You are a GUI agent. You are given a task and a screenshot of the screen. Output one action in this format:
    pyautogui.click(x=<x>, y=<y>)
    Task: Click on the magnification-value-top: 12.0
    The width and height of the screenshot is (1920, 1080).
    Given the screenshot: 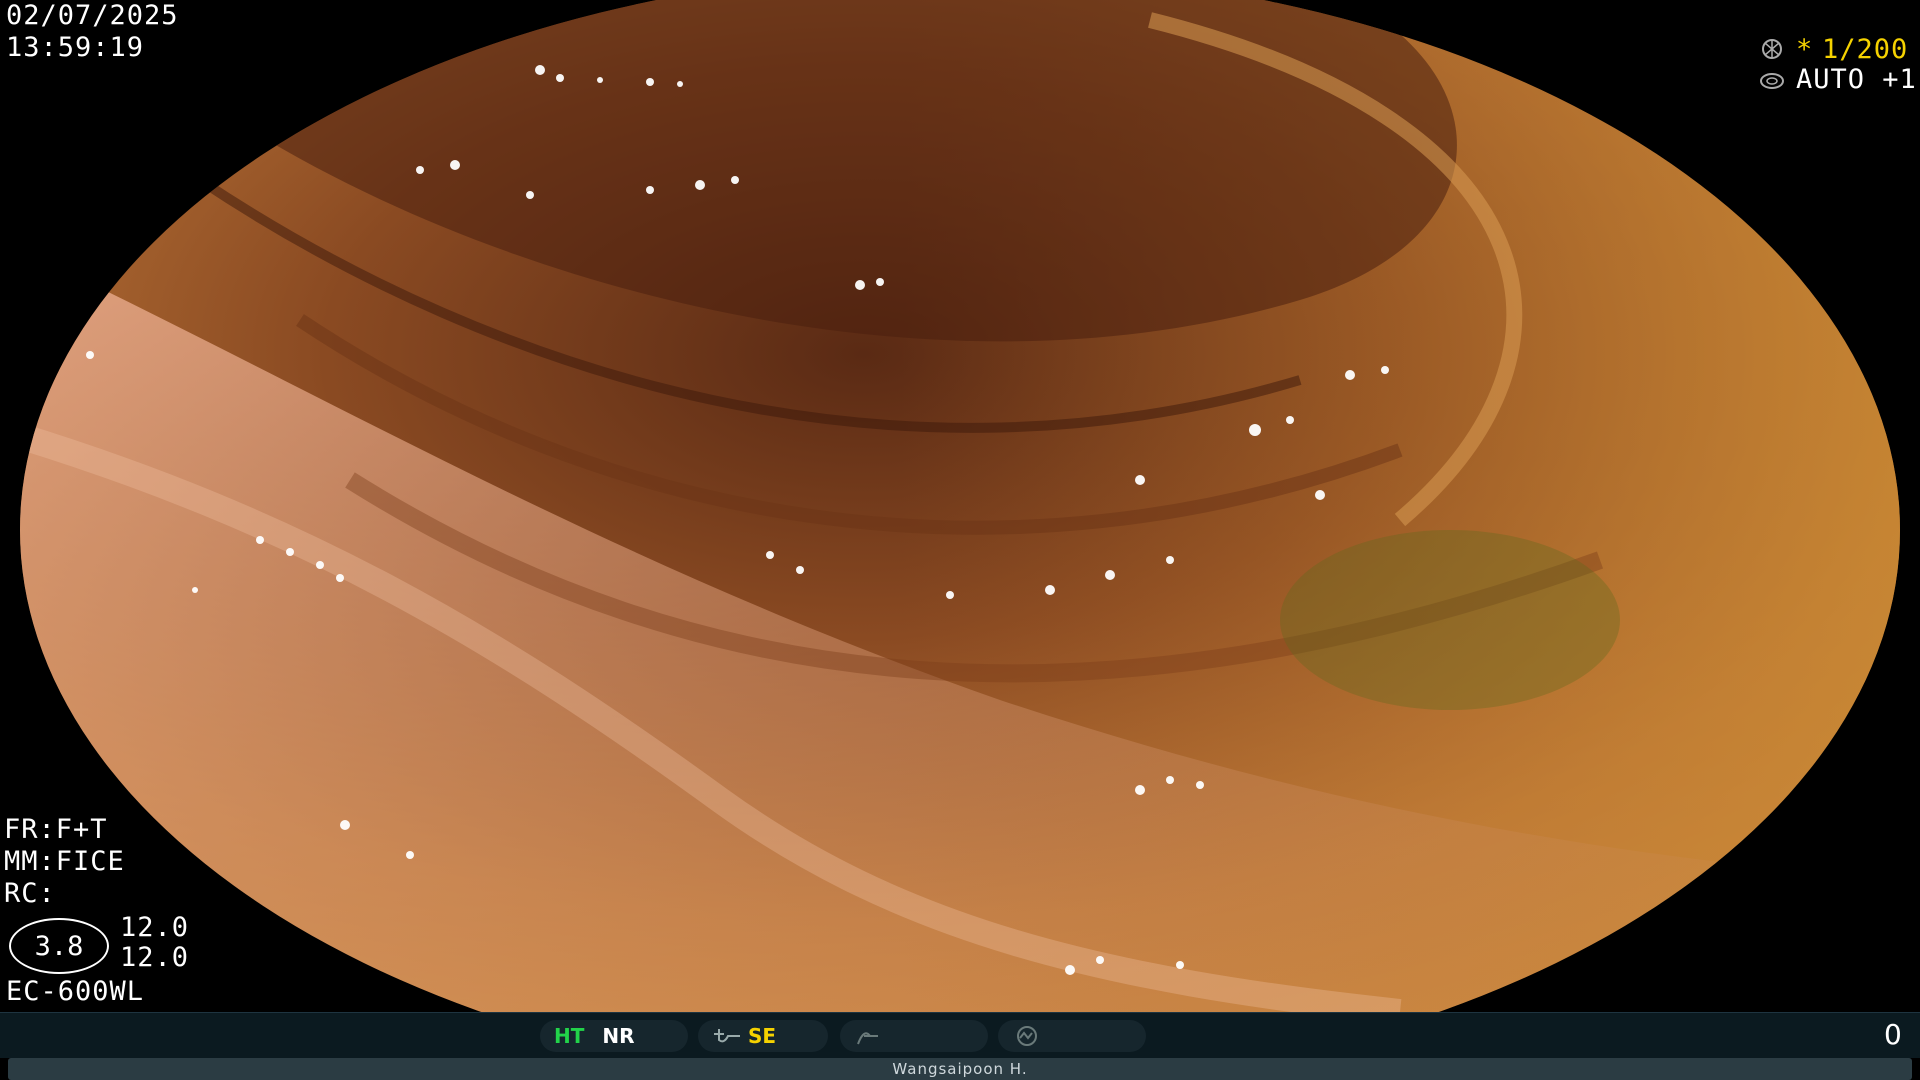 What is the action you would take?
    pyautogui.click(x=155, y=927)
    